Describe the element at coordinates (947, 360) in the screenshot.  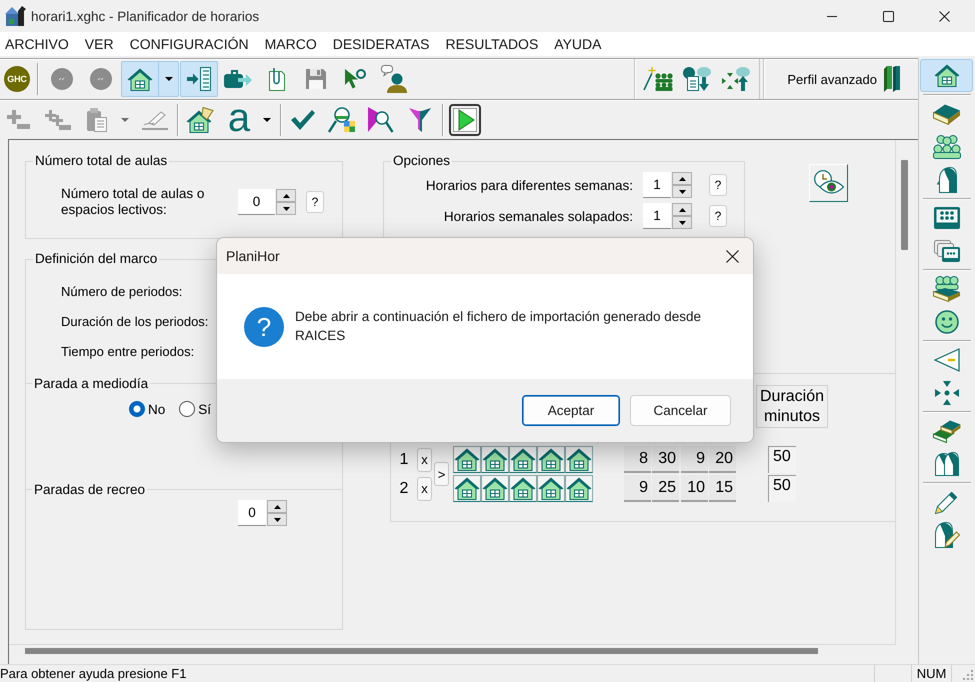
I see `triangle-icon` at that location.